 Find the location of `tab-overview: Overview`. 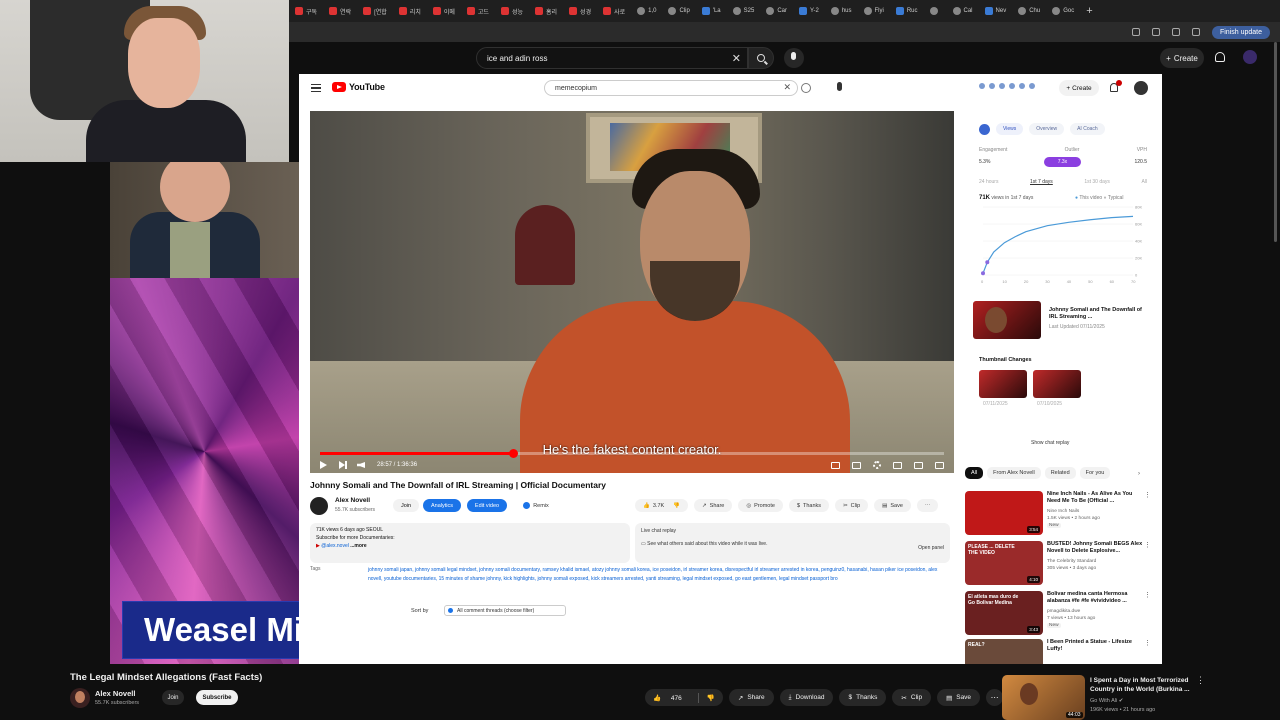

tab-overview: Overview is located at coordinates (1047, 129).